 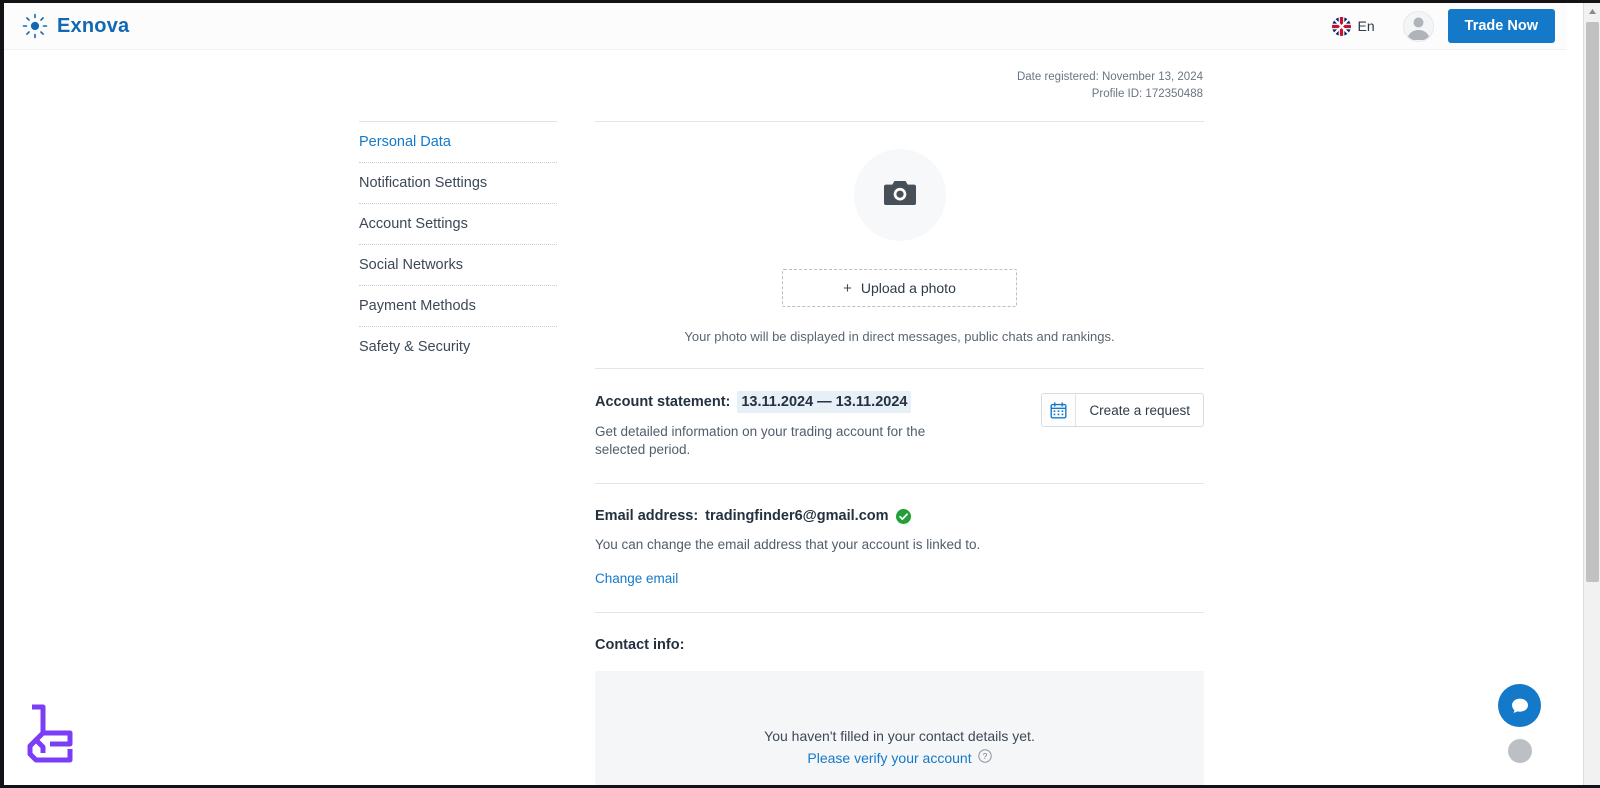 I want to click on verify-account-label: Please verify your account, so click(x=889, y=758).